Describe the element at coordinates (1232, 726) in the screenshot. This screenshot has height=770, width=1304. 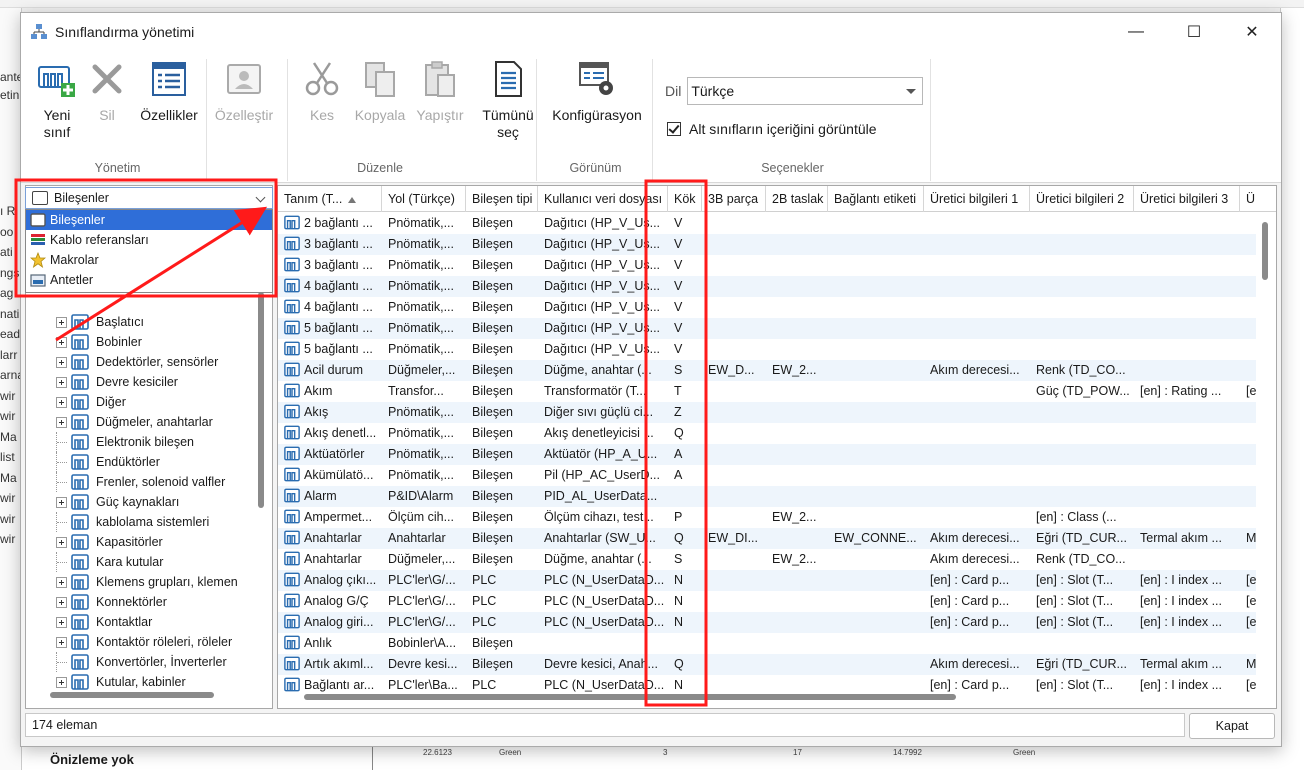
I see `close-dialog-button: Kapat` at that location.